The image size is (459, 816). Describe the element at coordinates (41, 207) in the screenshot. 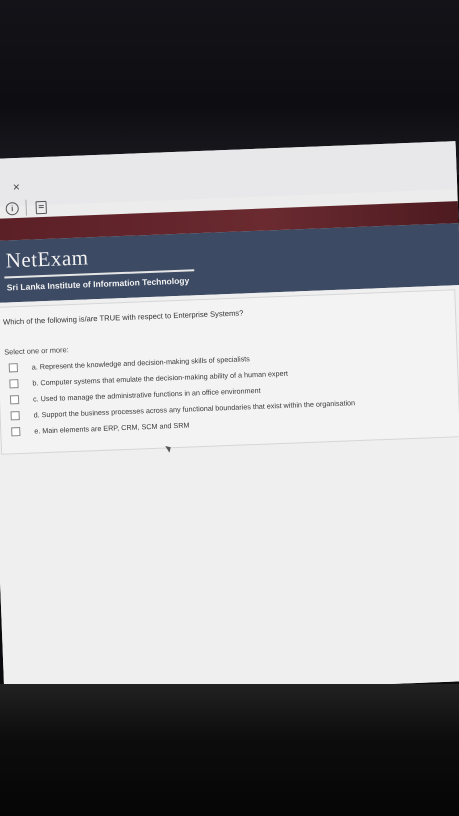

I see `page-icon` at that location.